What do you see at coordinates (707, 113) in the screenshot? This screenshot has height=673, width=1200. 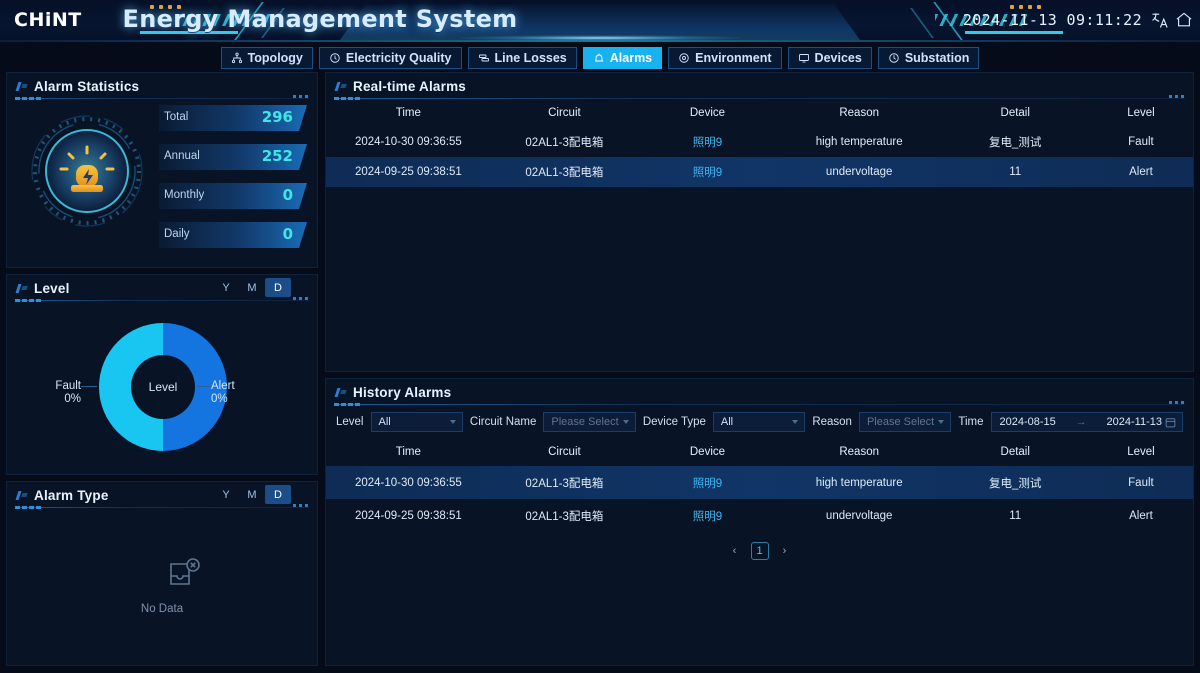 I see `column-header: Device` at bounding box center [707, 113].